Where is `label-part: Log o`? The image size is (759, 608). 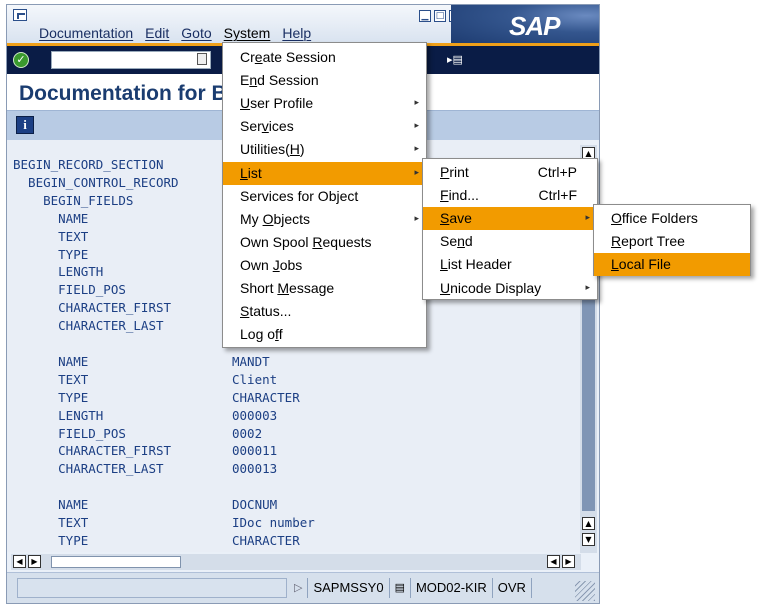
label-part: Log o is located at coordinates (258, 334).